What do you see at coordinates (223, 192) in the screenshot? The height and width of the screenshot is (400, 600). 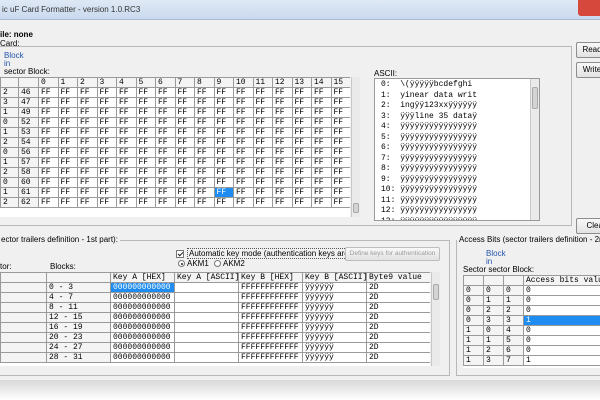 I see `selected-byte-cell: FF` at bounding box center [223, 192].